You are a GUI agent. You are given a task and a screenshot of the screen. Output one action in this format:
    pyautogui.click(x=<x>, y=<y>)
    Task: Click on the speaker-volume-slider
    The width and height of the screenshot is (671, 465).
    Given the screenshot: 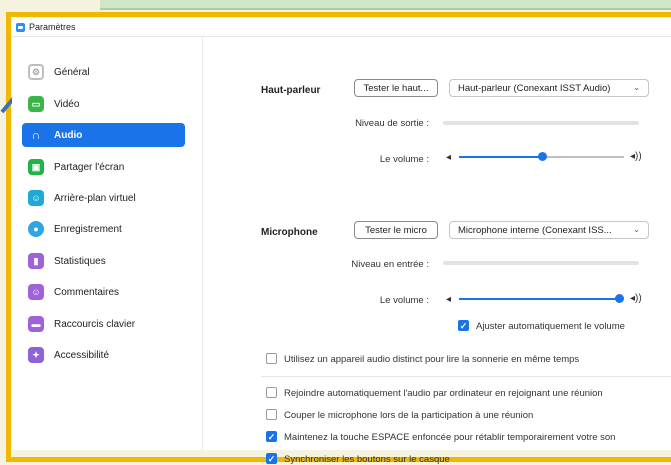 What is the action you would take?
    pyautogui.click(x=541, y=157)
    